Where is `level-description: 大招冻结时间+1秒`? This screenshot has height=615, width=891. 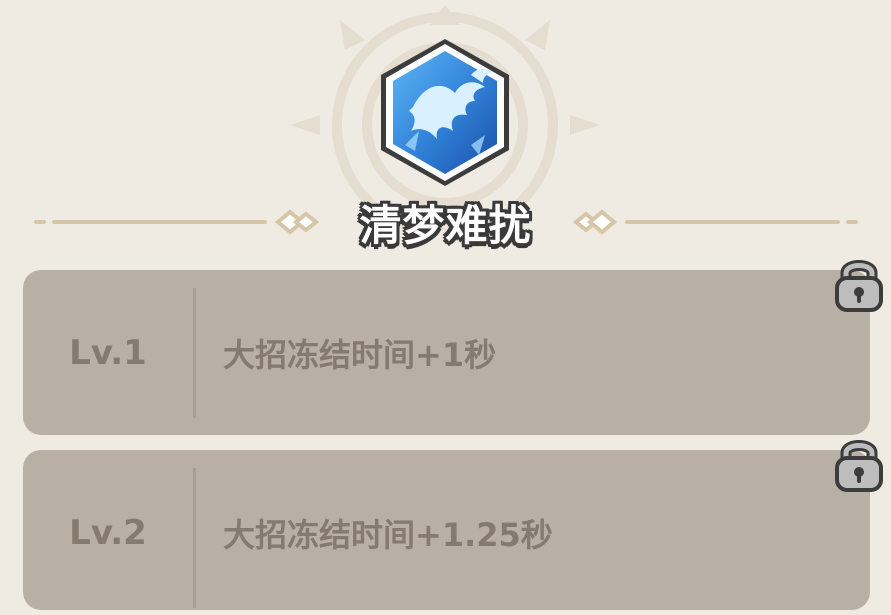
level-description: 大招冻结时间+1秒 is located at coordinates (360, 354).